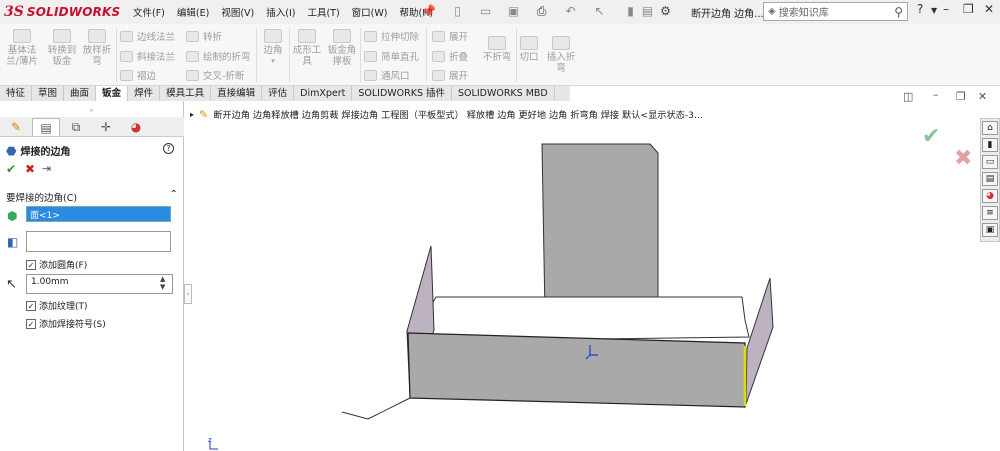  Describe the element at coordinates (989, 9) in the screenshot. I see `close-icon: ✕` at that location.